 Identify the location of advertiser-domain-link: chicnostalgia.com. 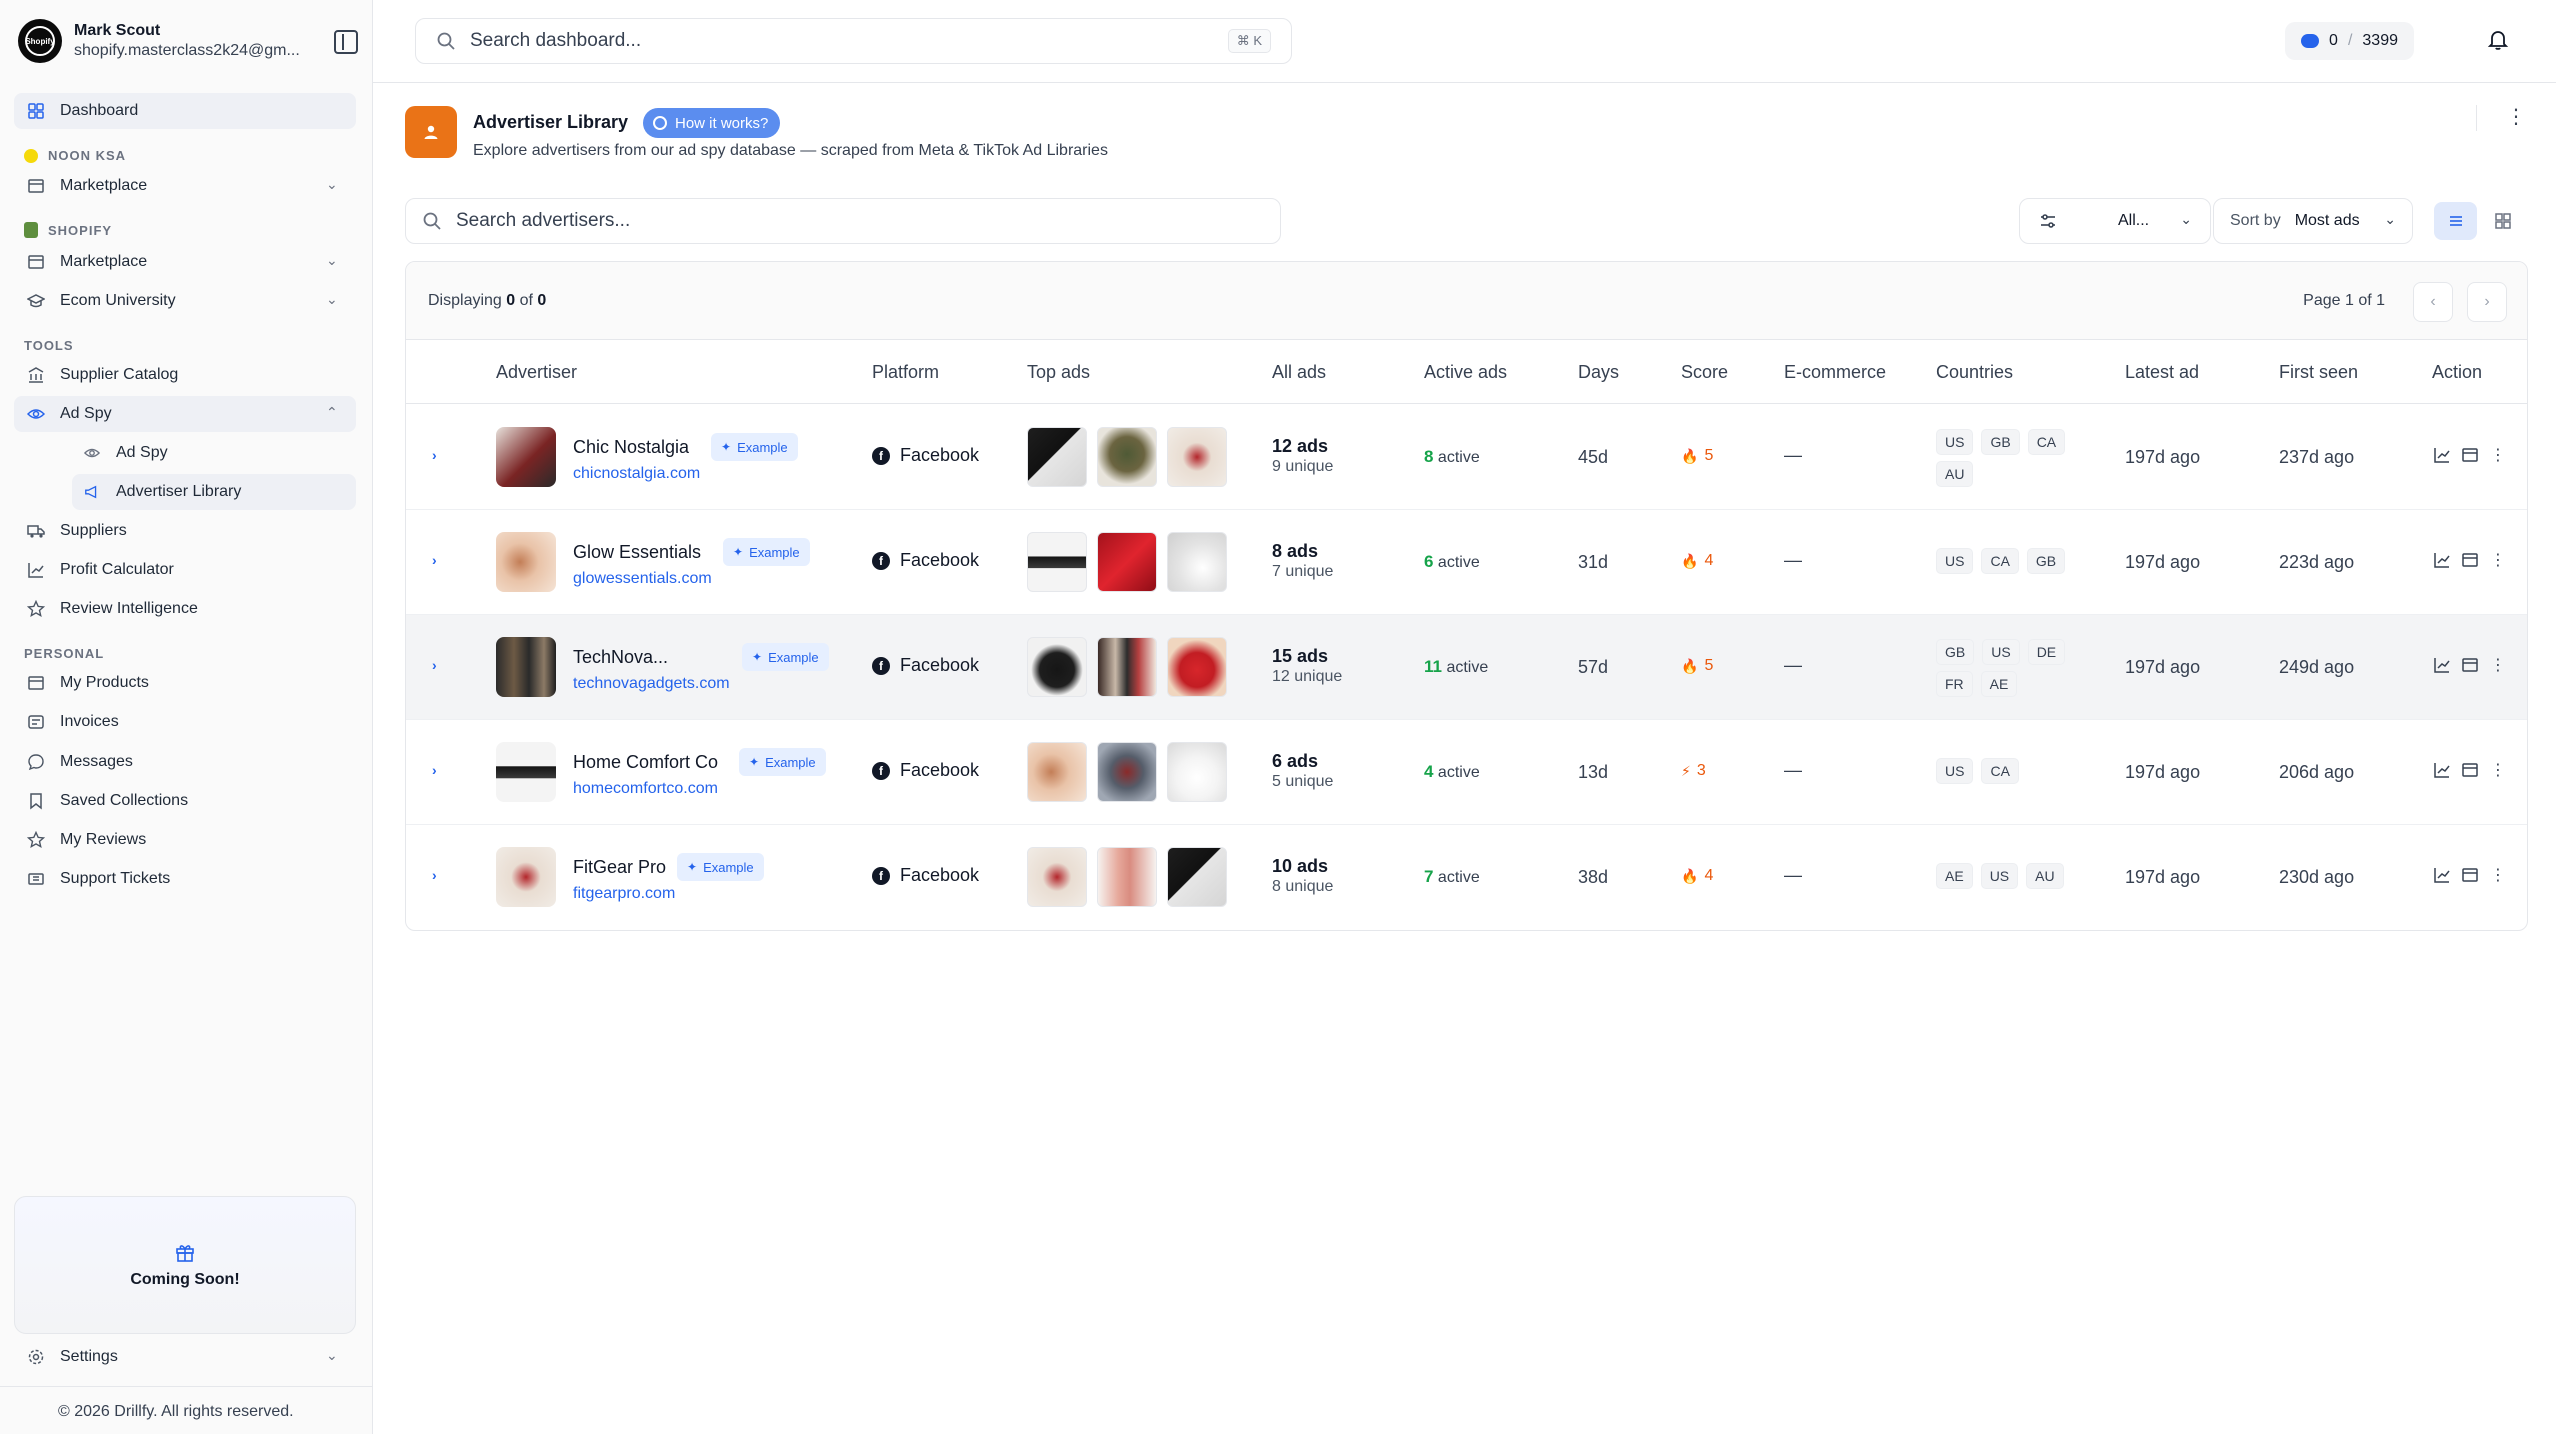
(636, 474).